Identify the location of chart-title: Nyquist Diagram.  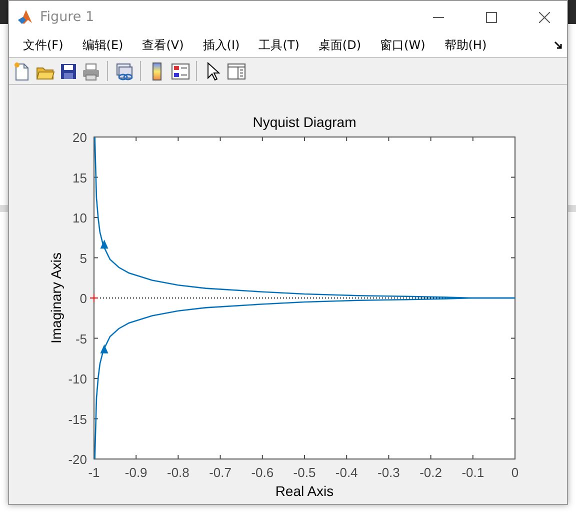
(304, 122).